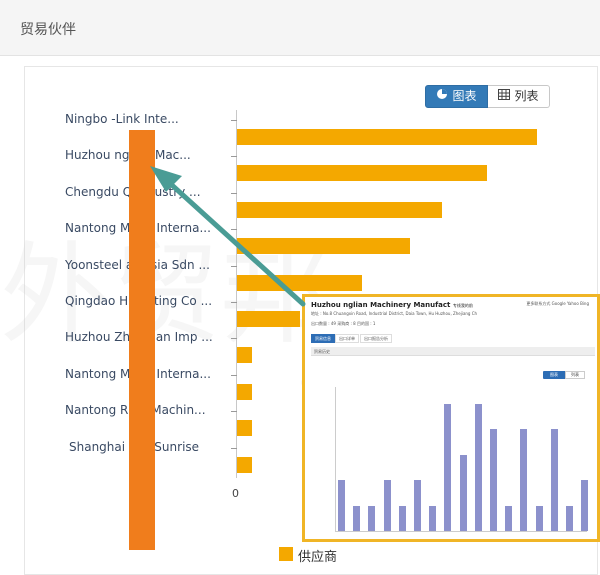 This screenshot has width=600, height=575. Describe the element at coordinates (347, 338) in the screenshot. I see `inset-tab-export-details: 出口详单` at that location.